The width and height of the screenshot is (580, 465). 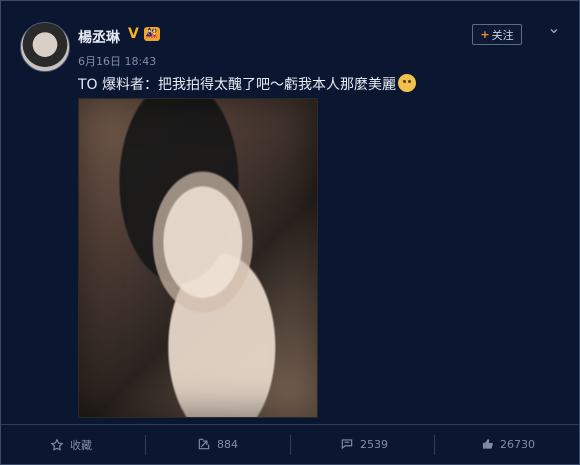 I want to click on repost-count: 884, so click(x=227, y=444).